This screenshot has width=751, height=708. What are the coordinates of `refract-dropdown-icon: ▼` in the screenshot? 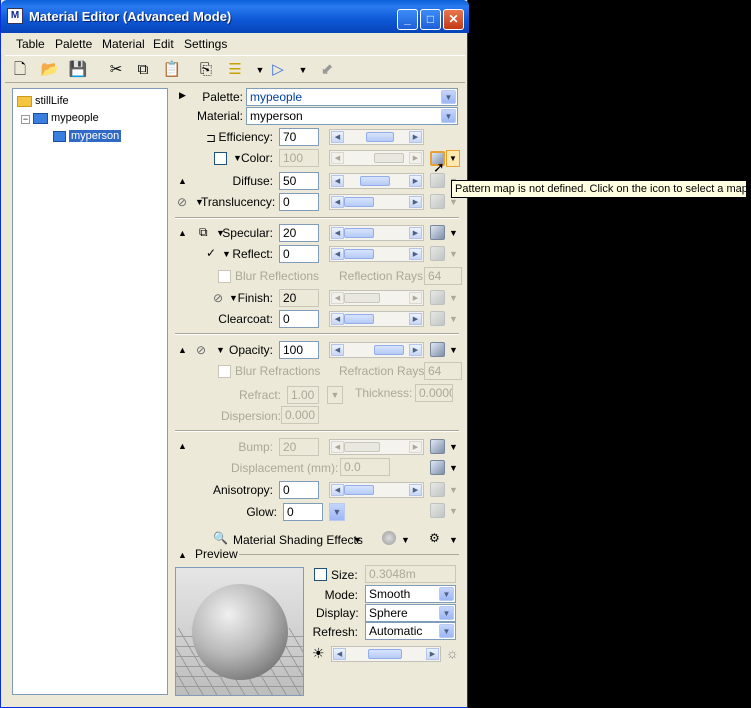 It's located at (335, 395).